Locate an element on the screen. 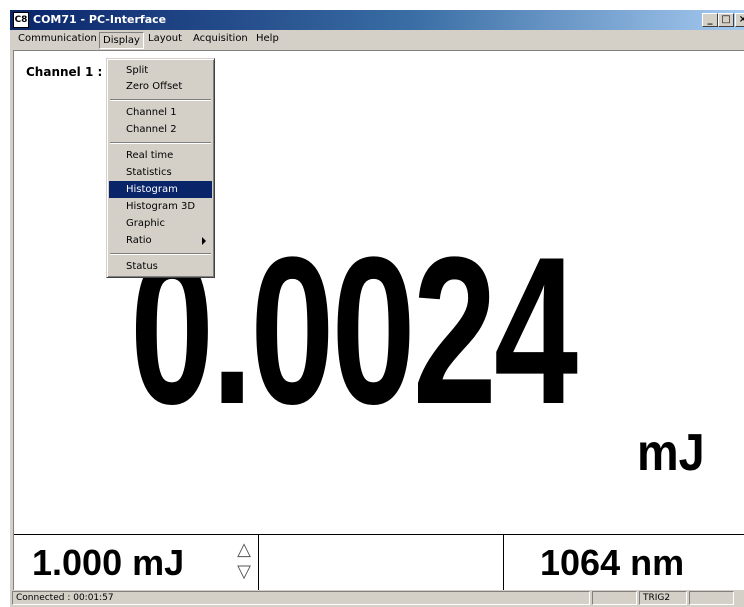 The image size is (744, 607). channel-label: Channel 1 : is located at coordinates (64, 72).